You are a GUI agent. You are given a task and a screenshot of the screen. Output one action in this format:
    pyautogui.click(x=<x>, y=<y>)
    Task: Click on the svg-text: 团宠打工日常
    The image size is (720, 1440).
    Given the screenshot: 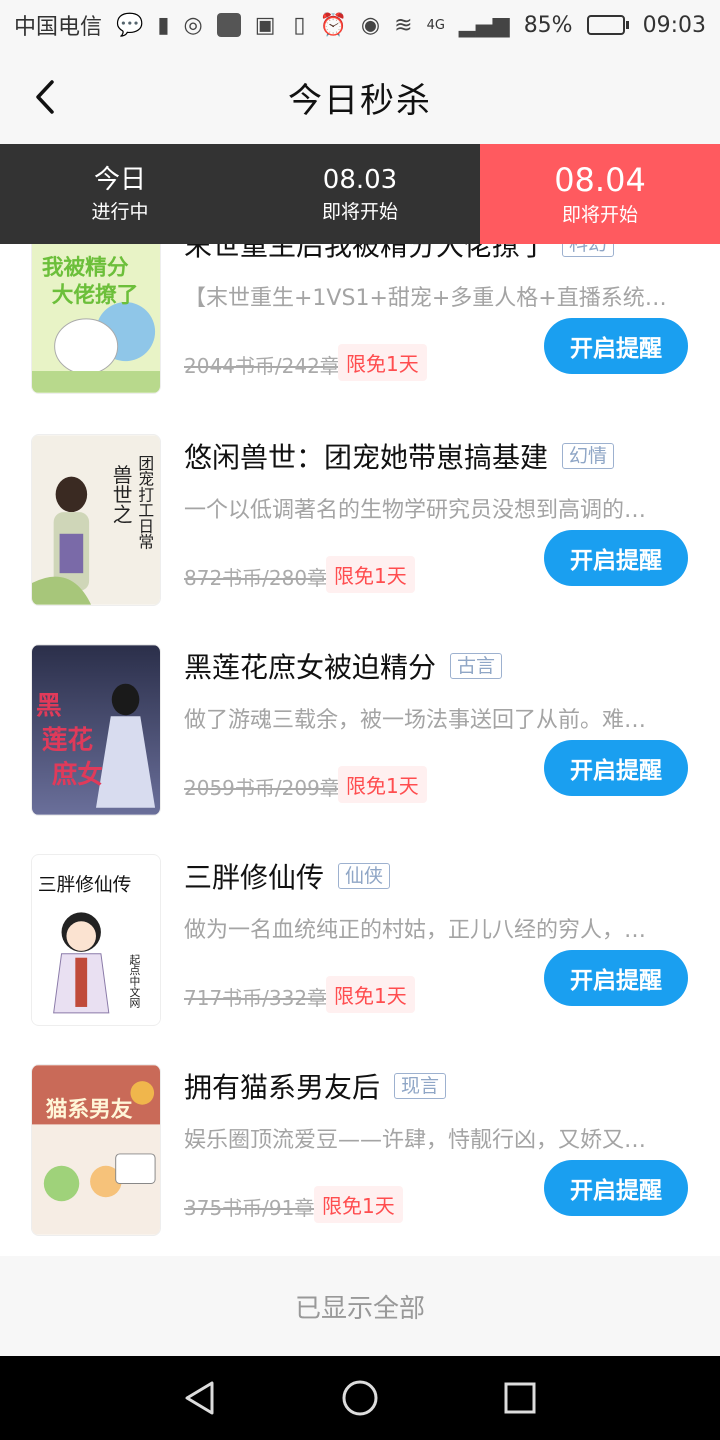 What is the action you would take?
    pyautogui.click(x=145, y=502)
    